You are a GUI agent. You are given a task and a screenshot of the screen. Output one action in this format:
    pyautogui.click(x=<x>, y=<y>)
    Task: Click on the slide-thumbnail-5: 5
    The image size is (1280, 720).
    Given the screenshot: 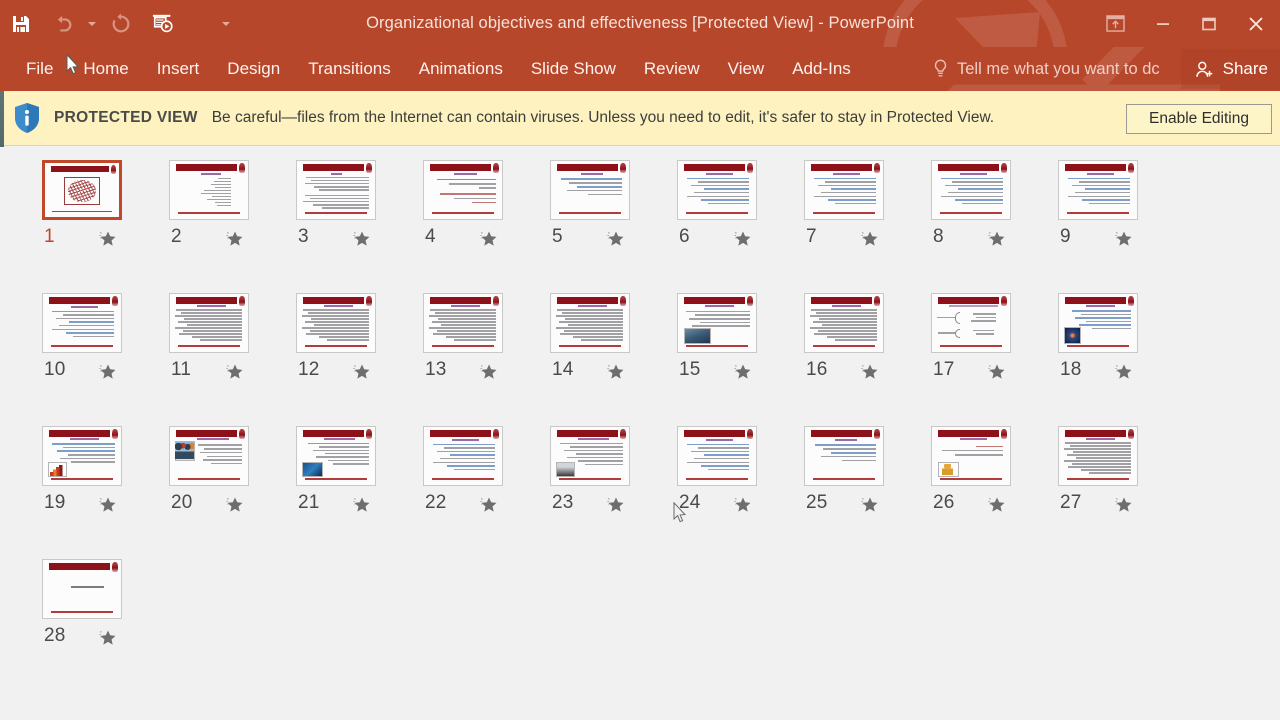 What is the action you would take?
    pyautogui.click(x=590, y=203)
    